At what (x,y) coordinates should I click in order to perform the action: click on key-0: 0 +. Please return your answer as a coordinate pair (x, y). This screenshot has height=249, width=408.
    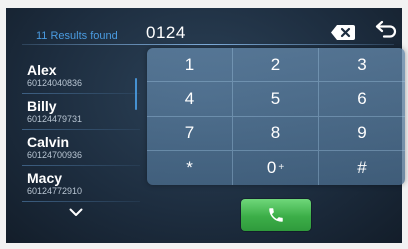
    Looking at the image, I should click on (276, 167).